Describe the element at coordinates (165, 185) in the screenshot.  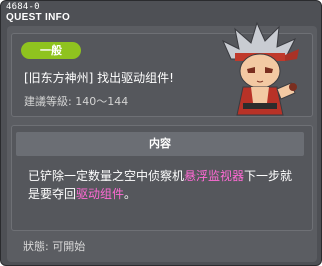
I see `quest-description: 已铲除一定数量之空中侦察机悬浮监视器下一步就是要夺回驱动组件。` at that location.